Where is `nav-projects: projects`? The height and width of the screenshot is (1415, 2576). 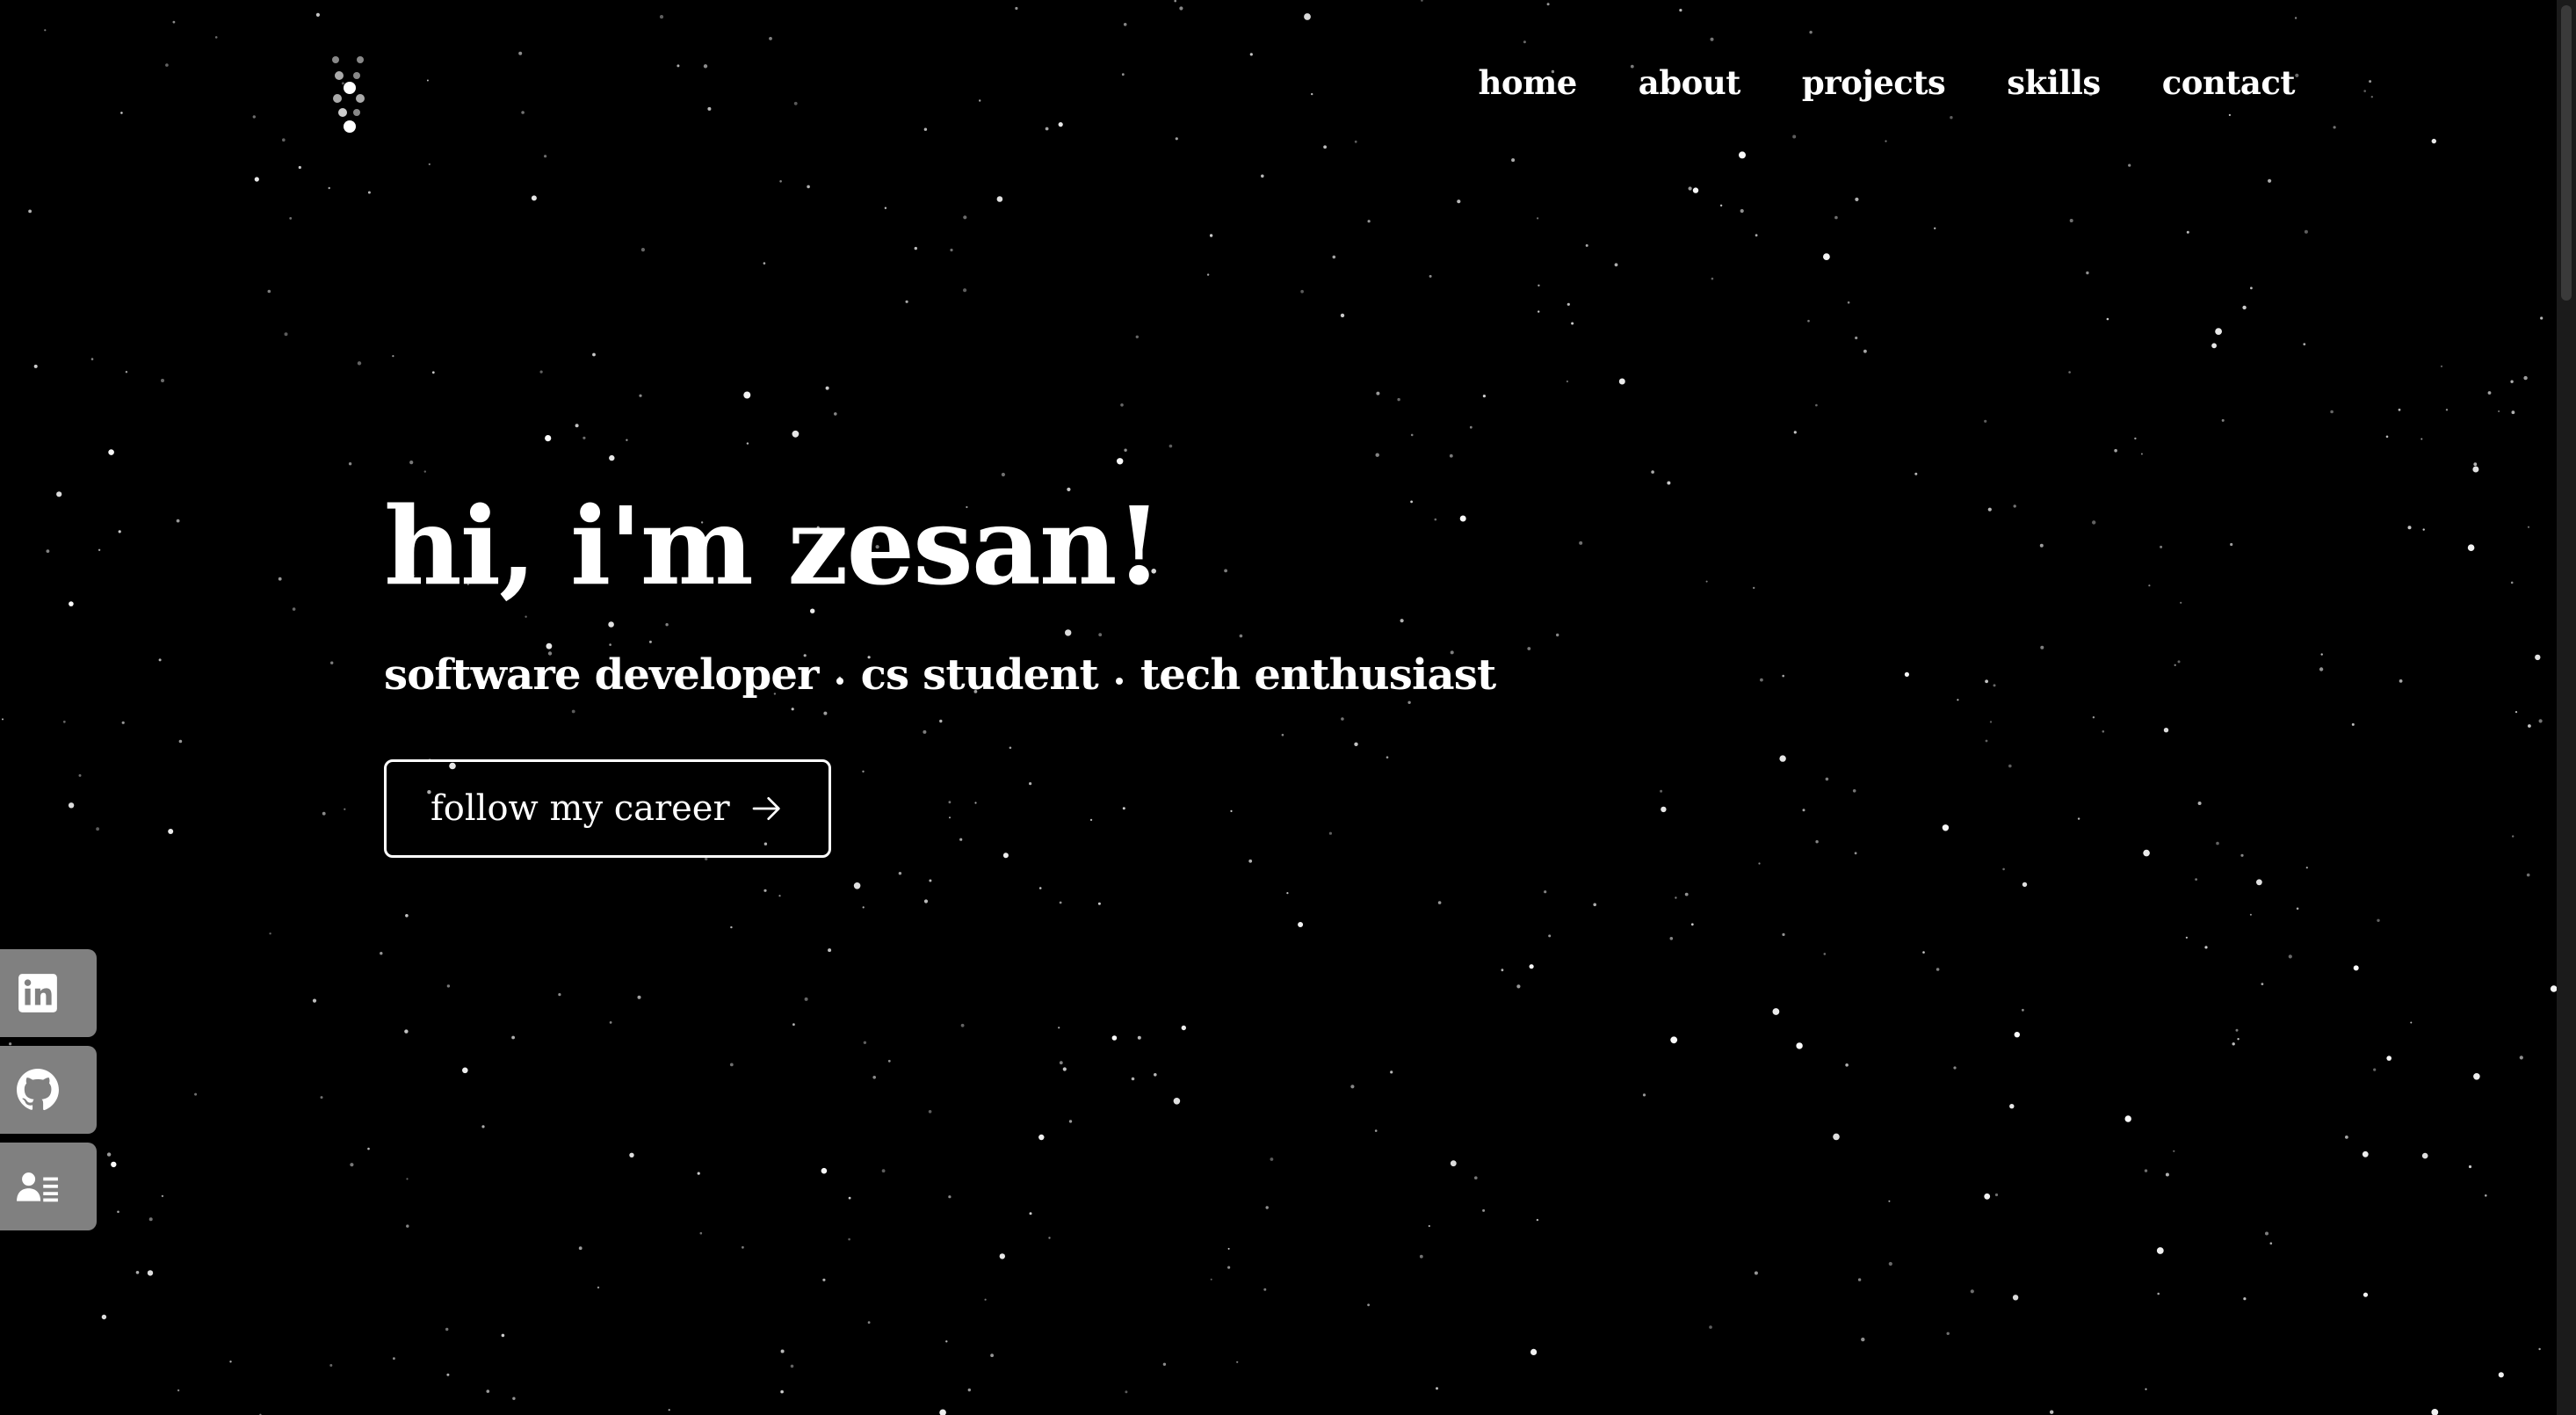
nav-projects: projects is located at coordinates (1874, 83).